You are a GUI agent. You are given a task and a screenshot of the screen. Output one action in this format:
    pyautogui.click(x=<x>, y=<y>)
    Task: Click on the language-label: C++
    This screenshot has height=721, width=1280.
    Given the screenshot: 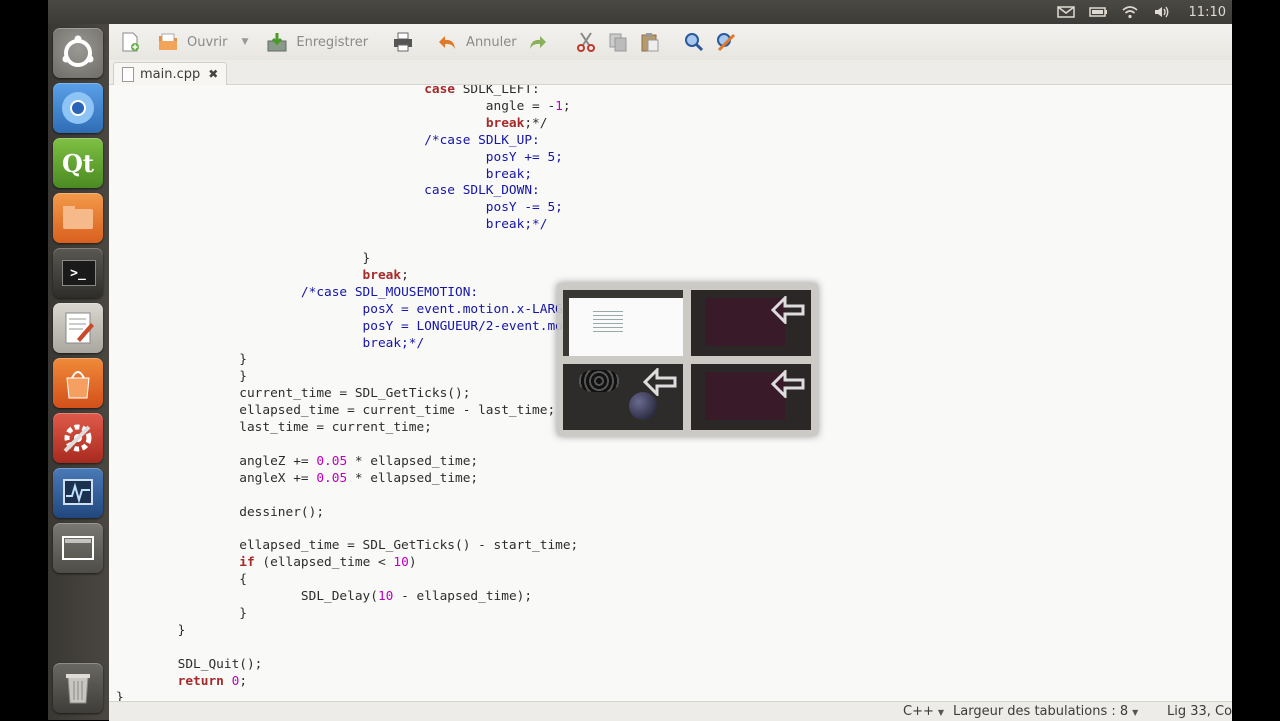 What is the action you would take?
    pyautogui.click(x=918, y=711)
    